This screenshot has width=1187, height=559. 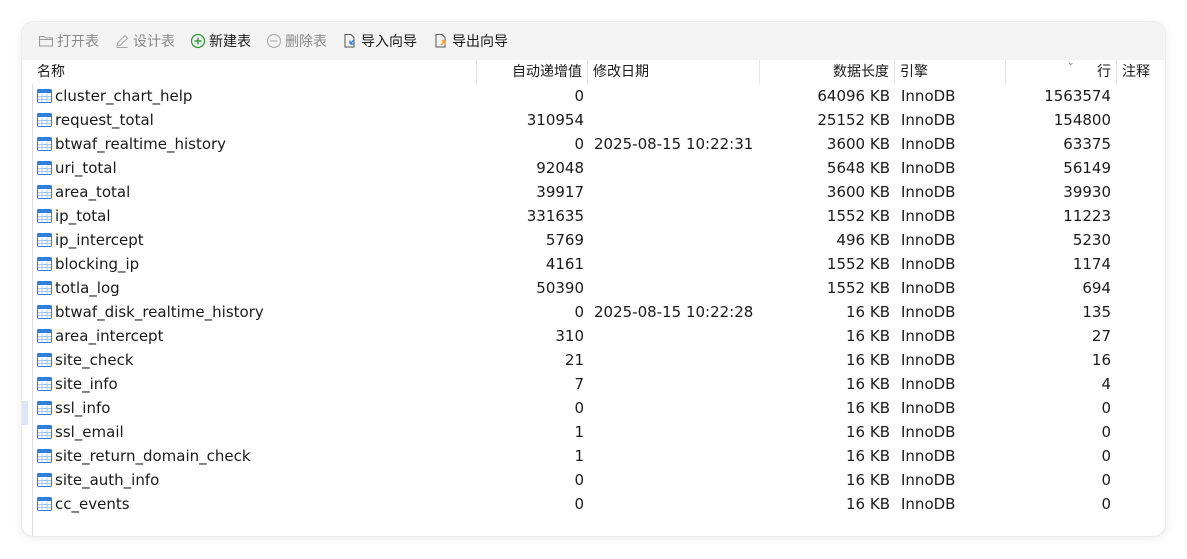 I want to click on column-header-name: 名称, so click(x=254, y=72).